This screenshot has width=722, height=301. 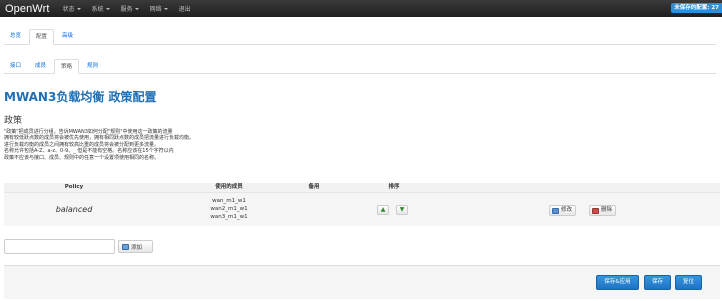 I want to click on tab-rules: 规则, so click(x=92, y=66).